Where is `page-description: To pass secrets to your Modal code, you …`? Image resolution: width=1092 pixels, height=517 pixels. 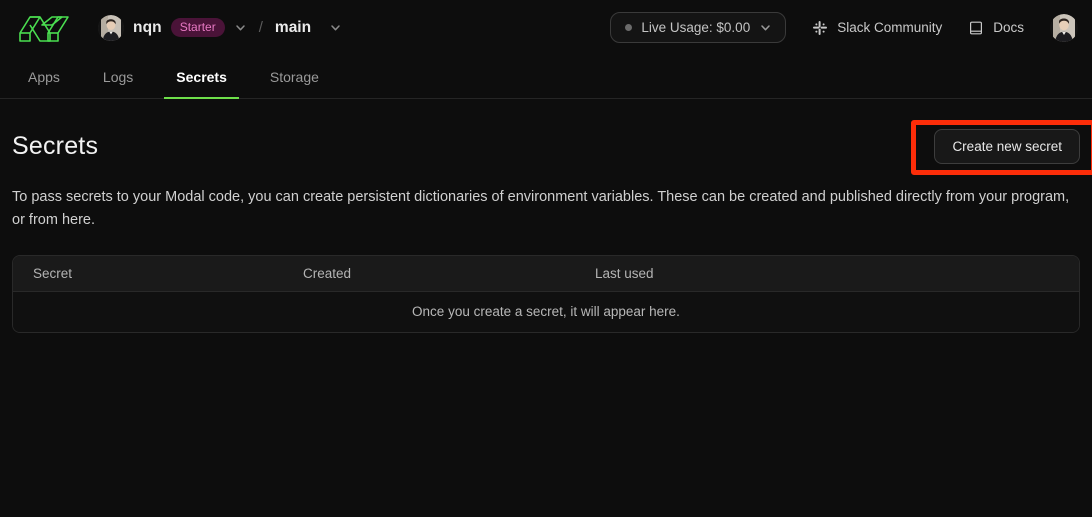 page-description: To pass secrets to your Modal code, you … is located at coordinates (541, 209).